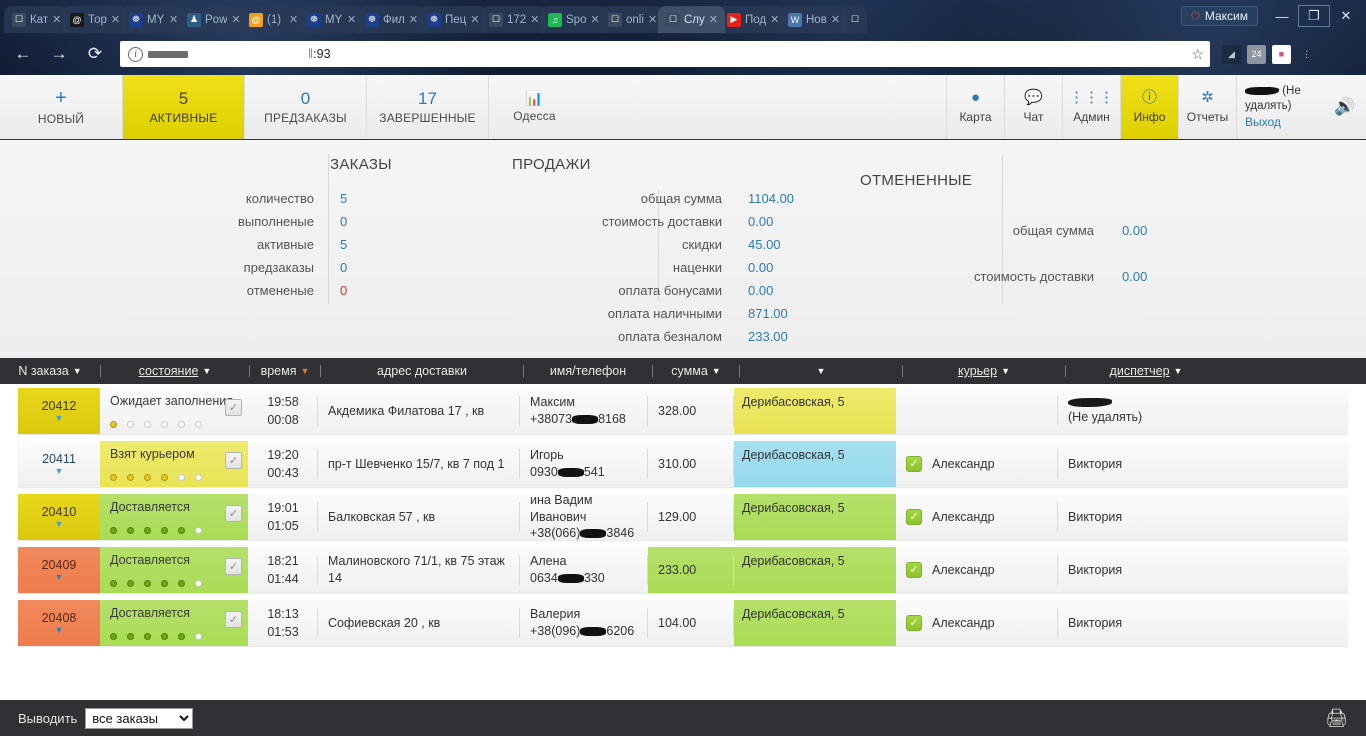 The width and height of the screenshot is (1366, 736). Describe the element at coordinates (1091, 107) in the screenshot. I see `nav-button-admin: ⋮⋮⋮ Админ` at that location.